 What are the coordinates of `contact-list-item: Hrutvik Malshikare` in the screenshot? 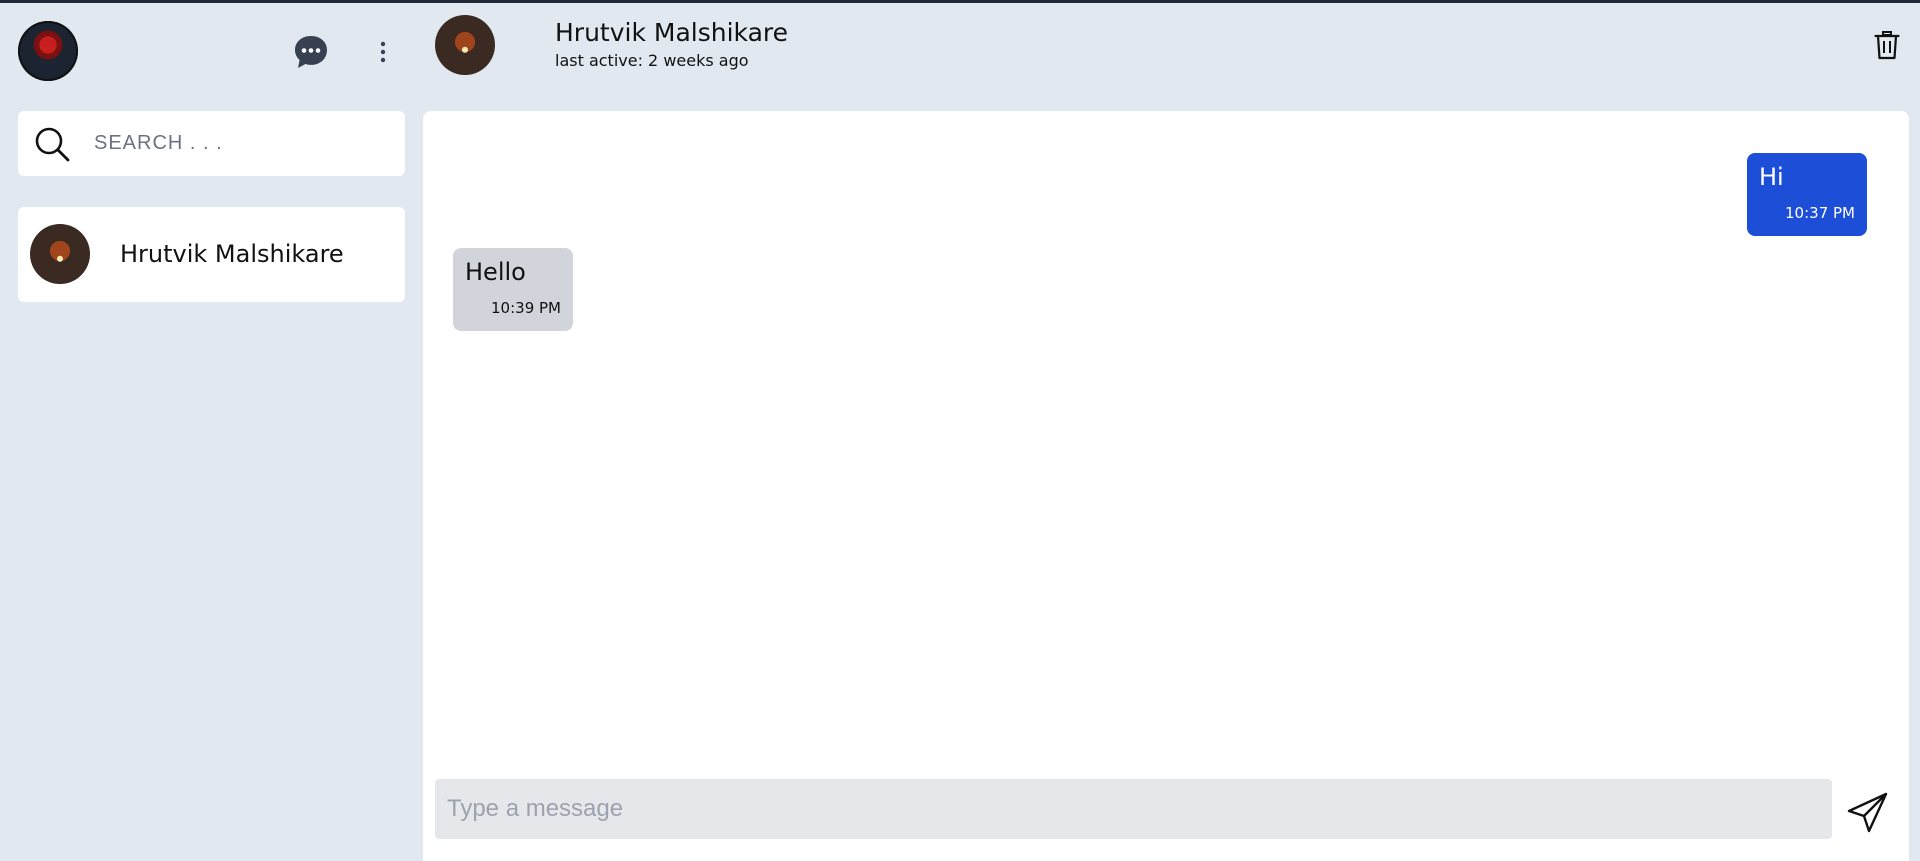 It's located at (211, 254).